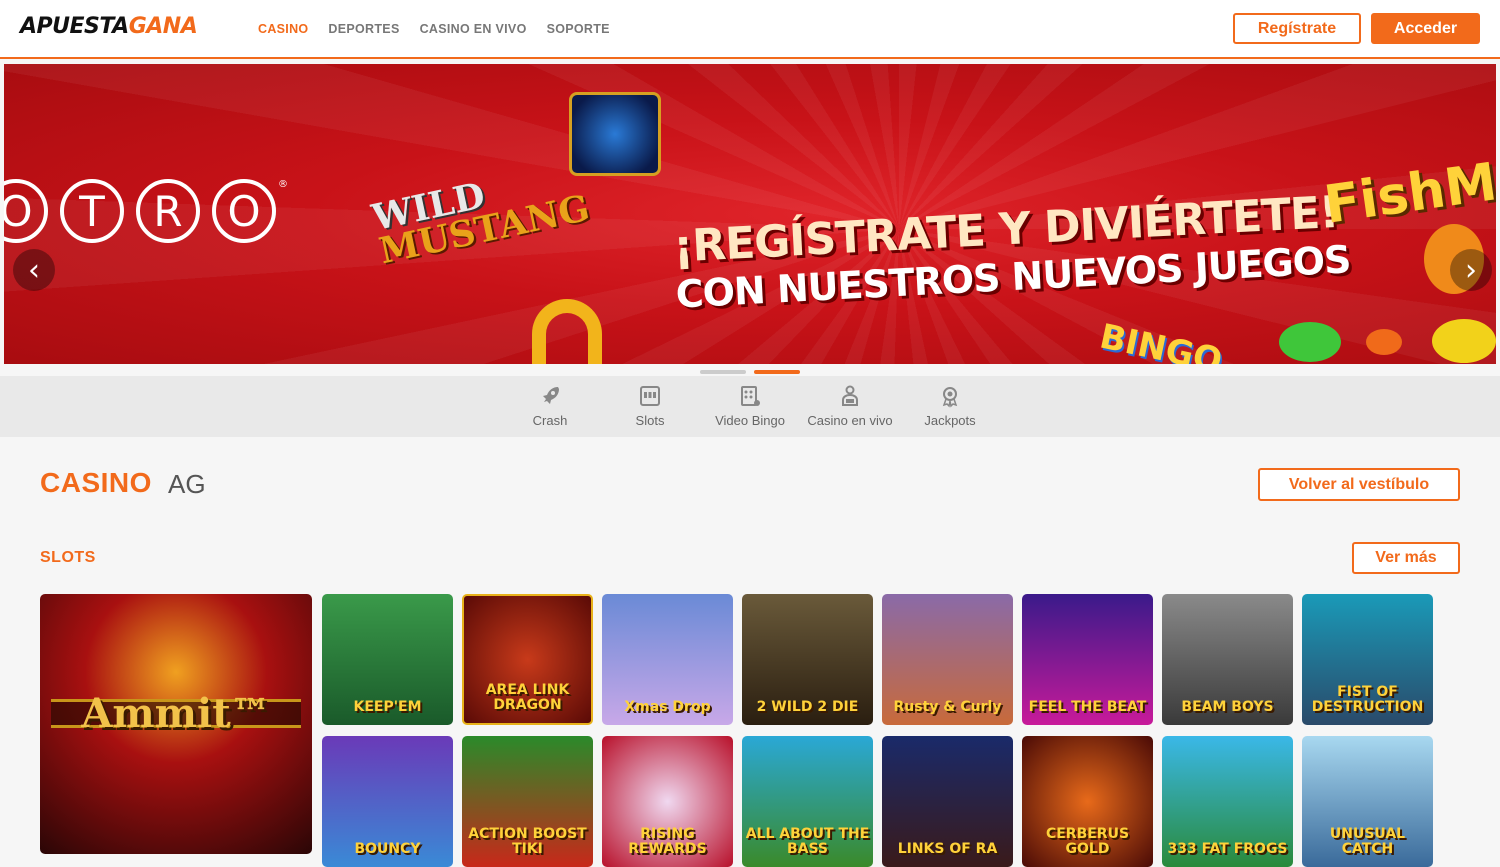  What do you see at coordinates (1359, 484) in the screenshot?
I see `back-to-lobby-button: Volver al vestíbulo` at bounding box center [1359, 484].